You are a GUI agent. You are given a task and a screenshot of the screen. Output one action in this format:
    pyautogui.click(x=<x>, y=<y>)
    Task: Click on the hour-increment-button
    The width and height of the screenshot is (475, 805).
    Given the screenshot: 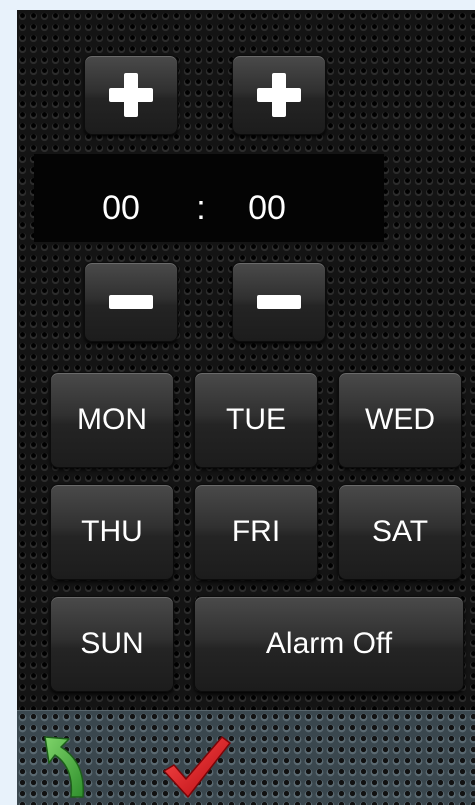 What is the action you would take?
    pyautogui.click(x=131, y=95)
    